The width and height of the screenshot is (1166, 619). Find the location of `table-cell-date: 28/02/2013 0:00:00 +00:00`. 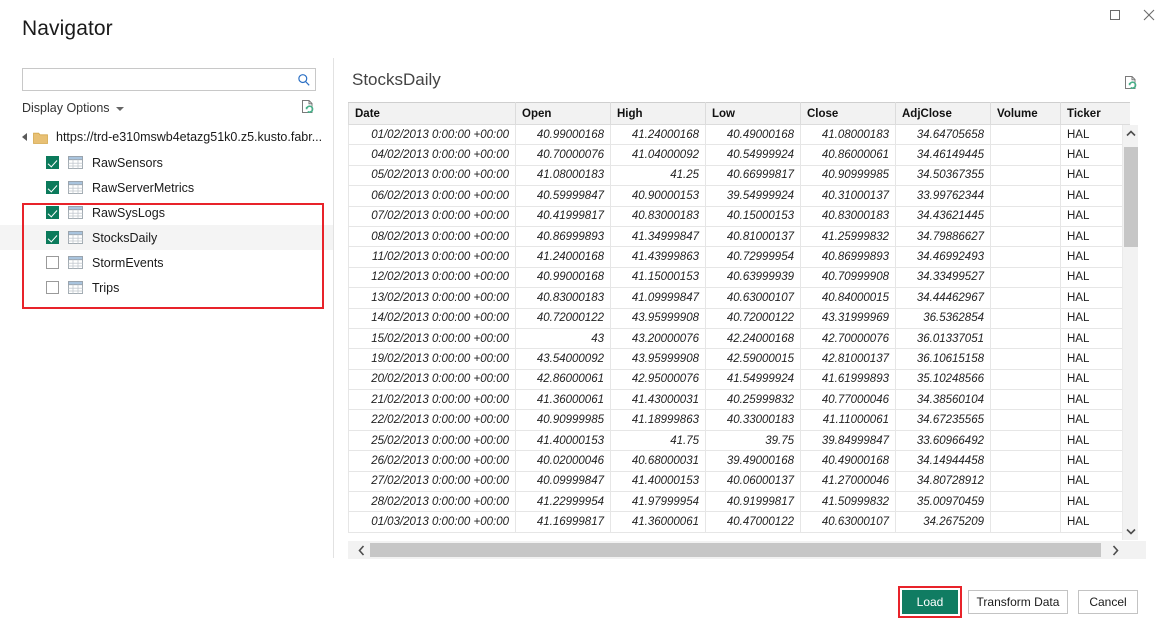

table-cell-date: 28/02/2013 0:00:00 +00:00 is located at coordinates (432, 502).